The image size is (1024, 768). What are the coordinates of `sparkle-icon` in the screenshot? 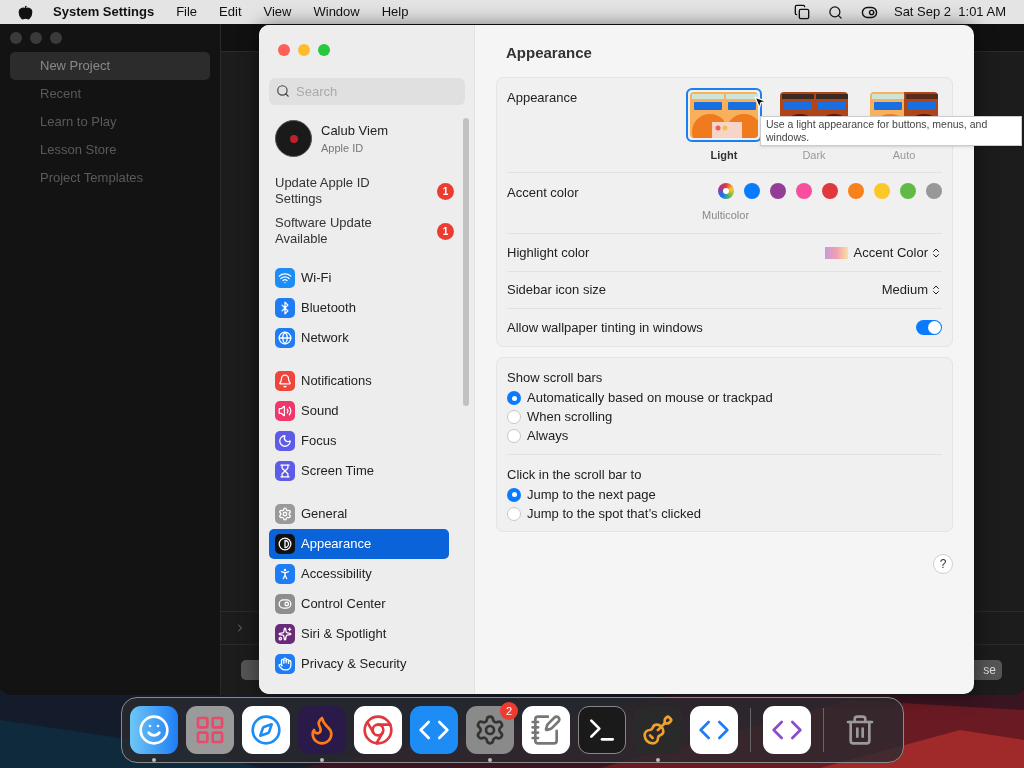 It's located at (285, 634).